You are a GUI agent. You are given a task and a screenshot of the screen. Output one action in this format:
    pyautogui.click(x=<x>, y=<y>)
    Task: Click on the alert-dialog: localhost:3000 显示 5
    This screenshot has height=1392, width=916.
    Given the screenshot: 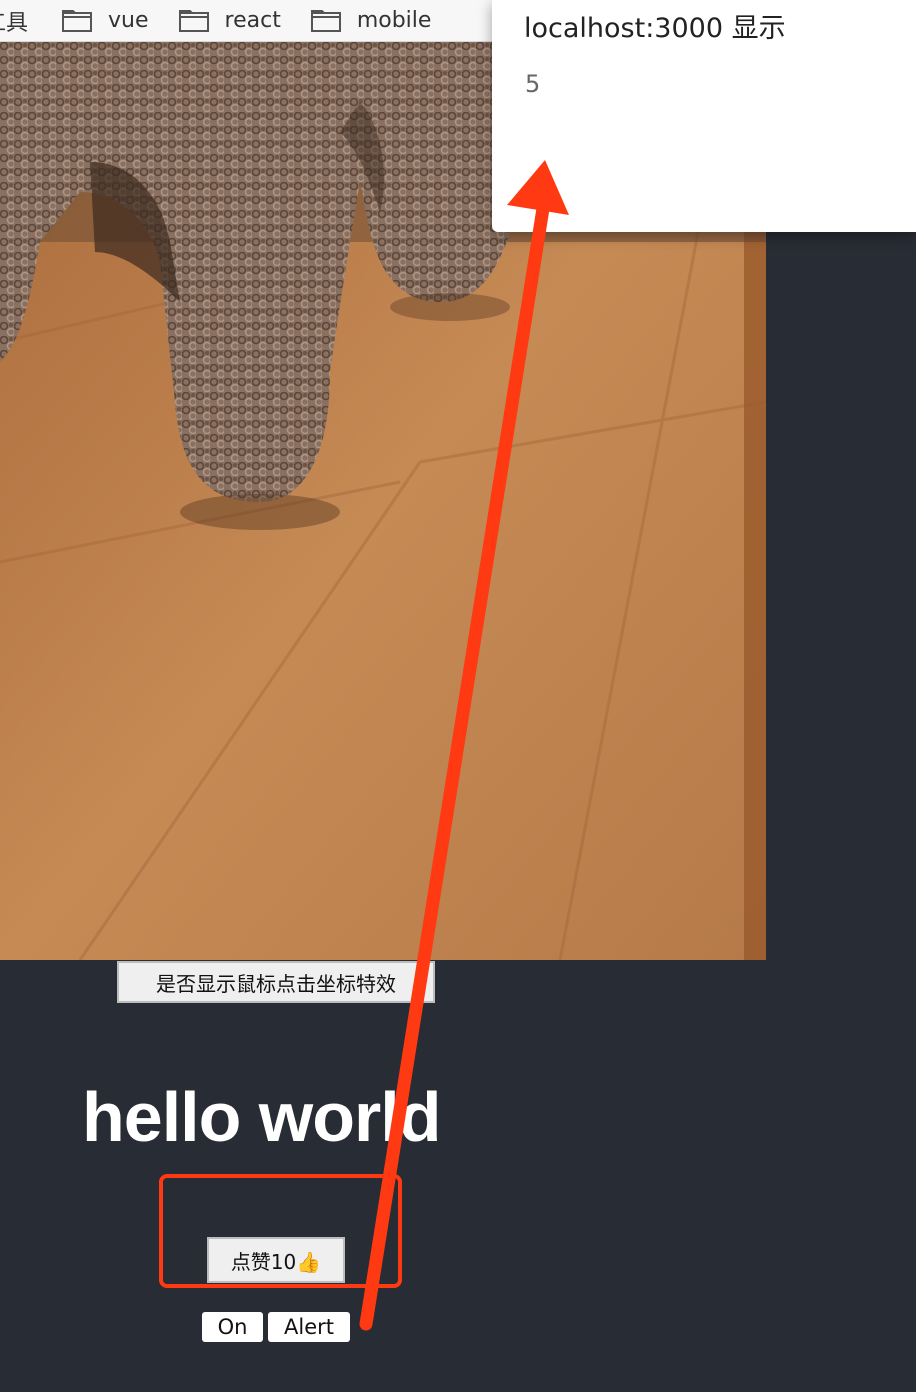 What is the action you would take?
    pyautogui.click(x=704, y=116)
    